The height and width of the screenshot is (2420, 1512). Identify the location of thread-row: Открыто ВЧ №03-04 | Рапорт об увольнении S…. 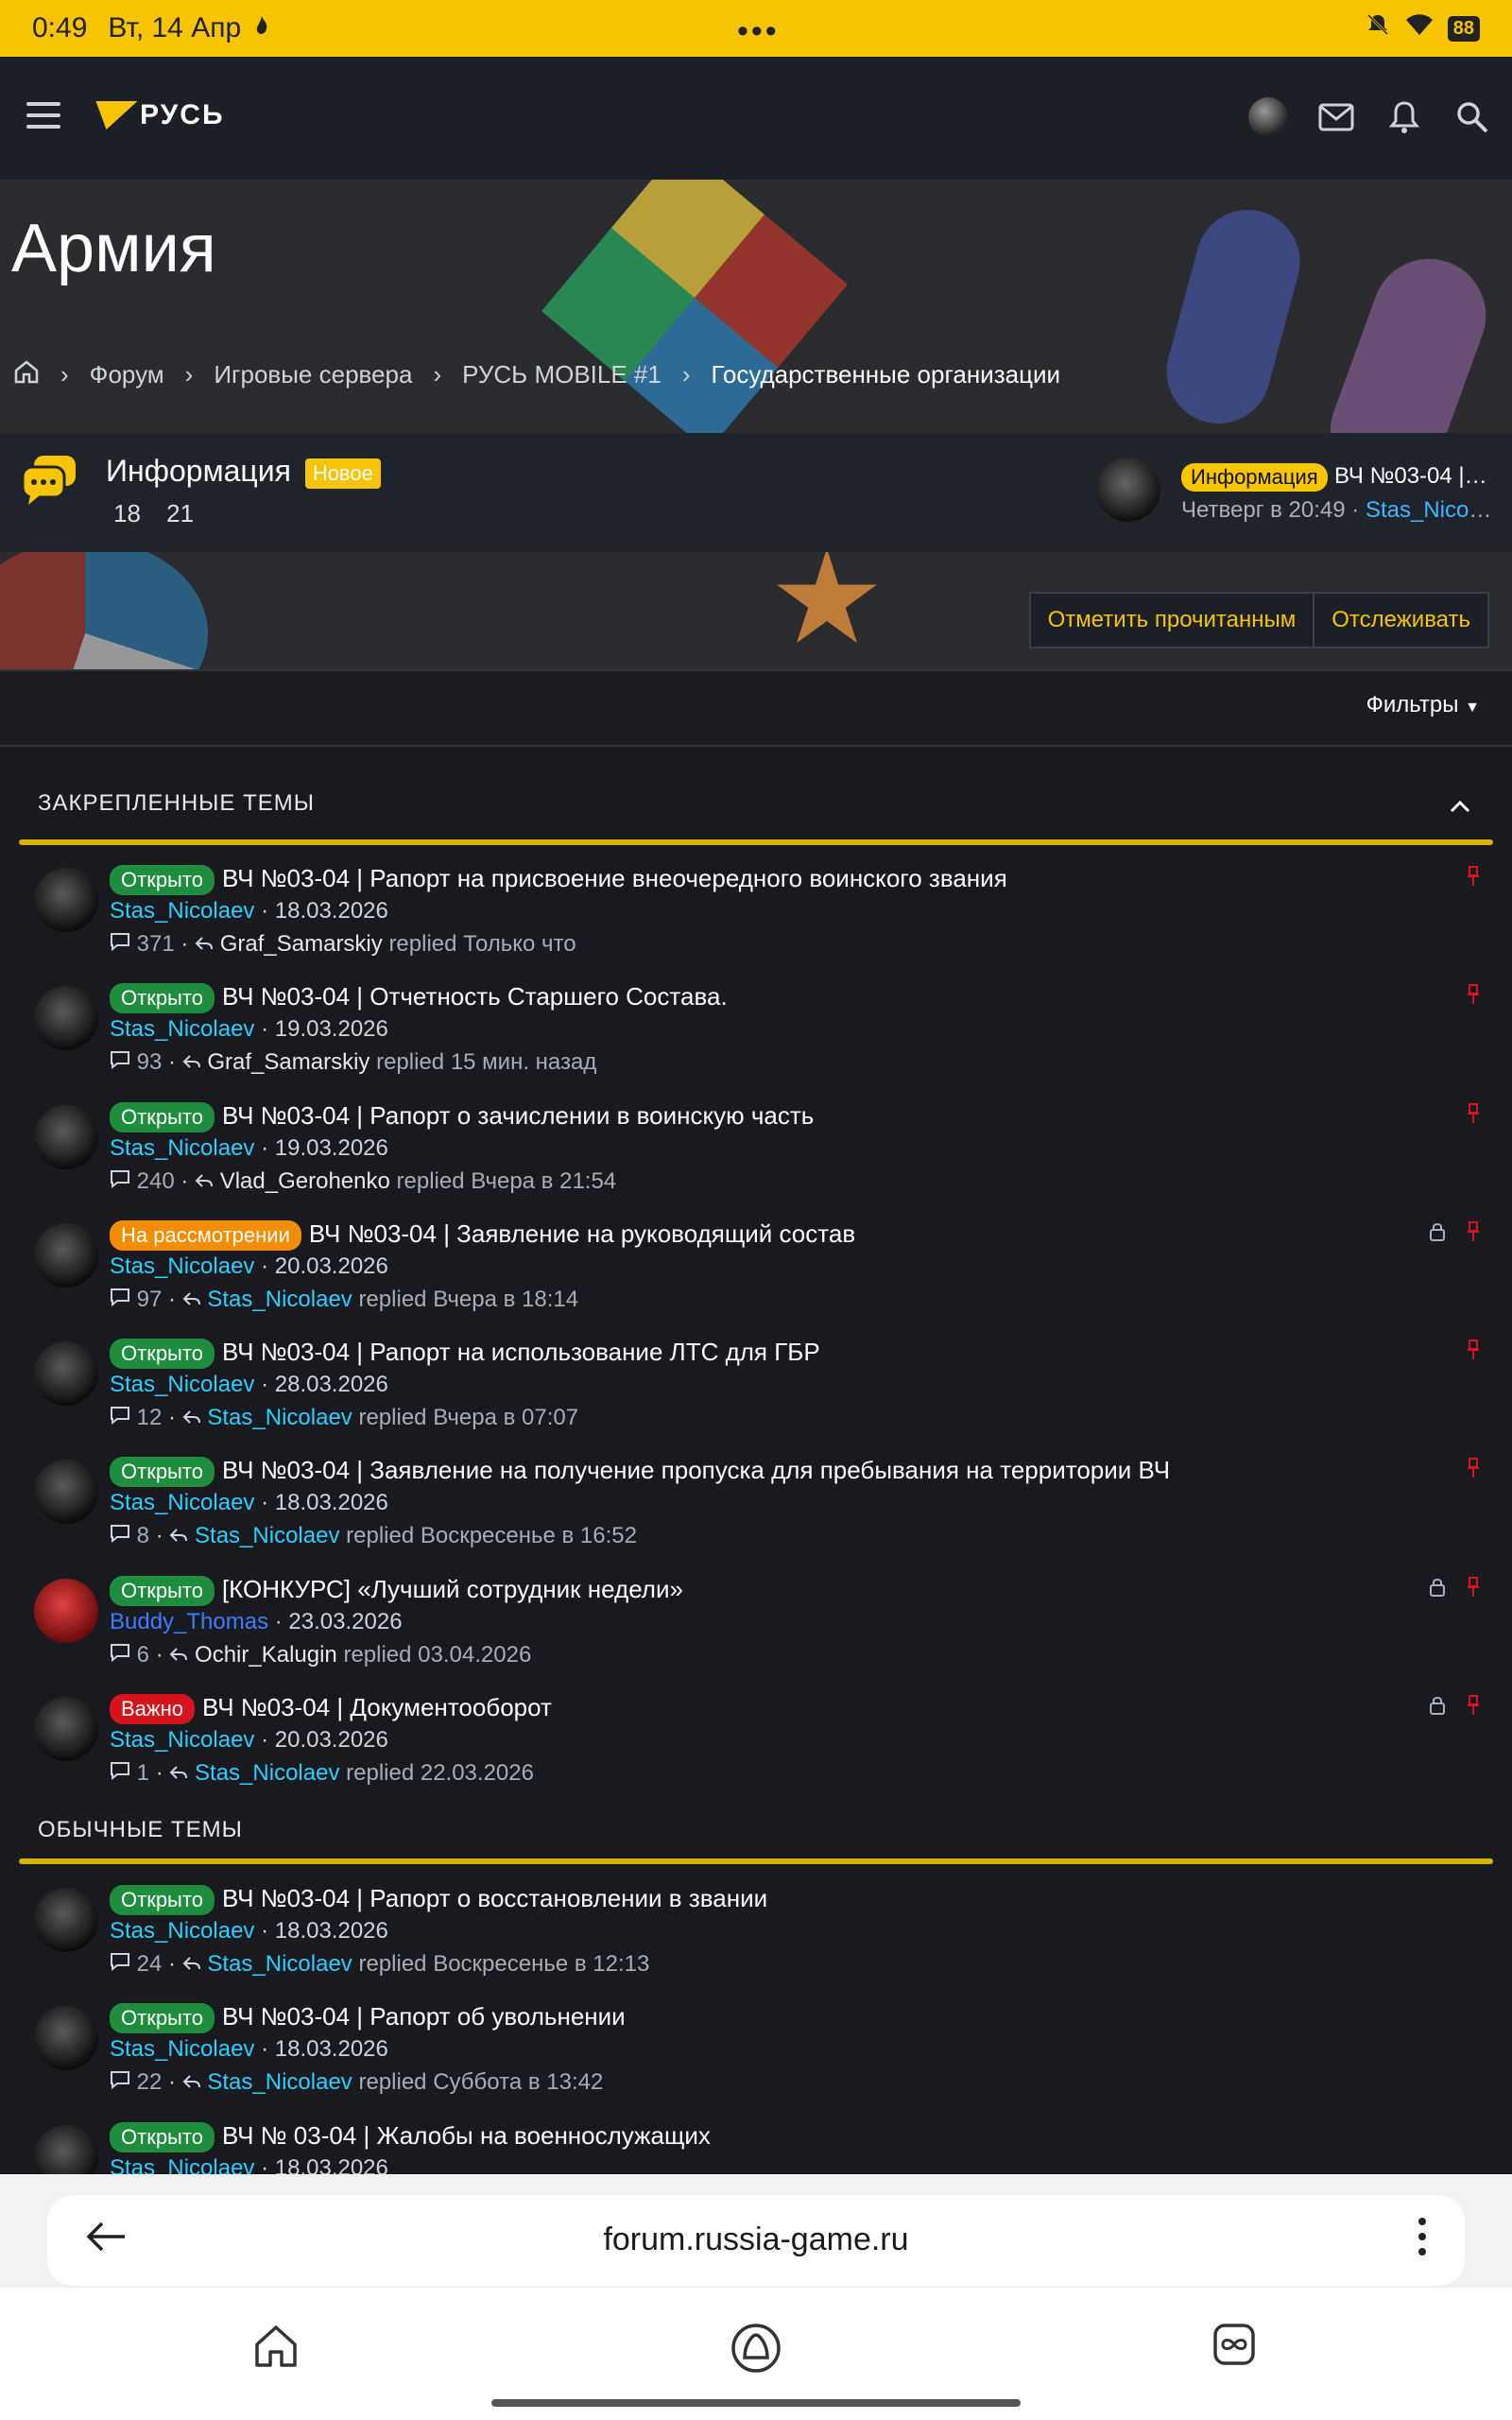
(756, 2050).